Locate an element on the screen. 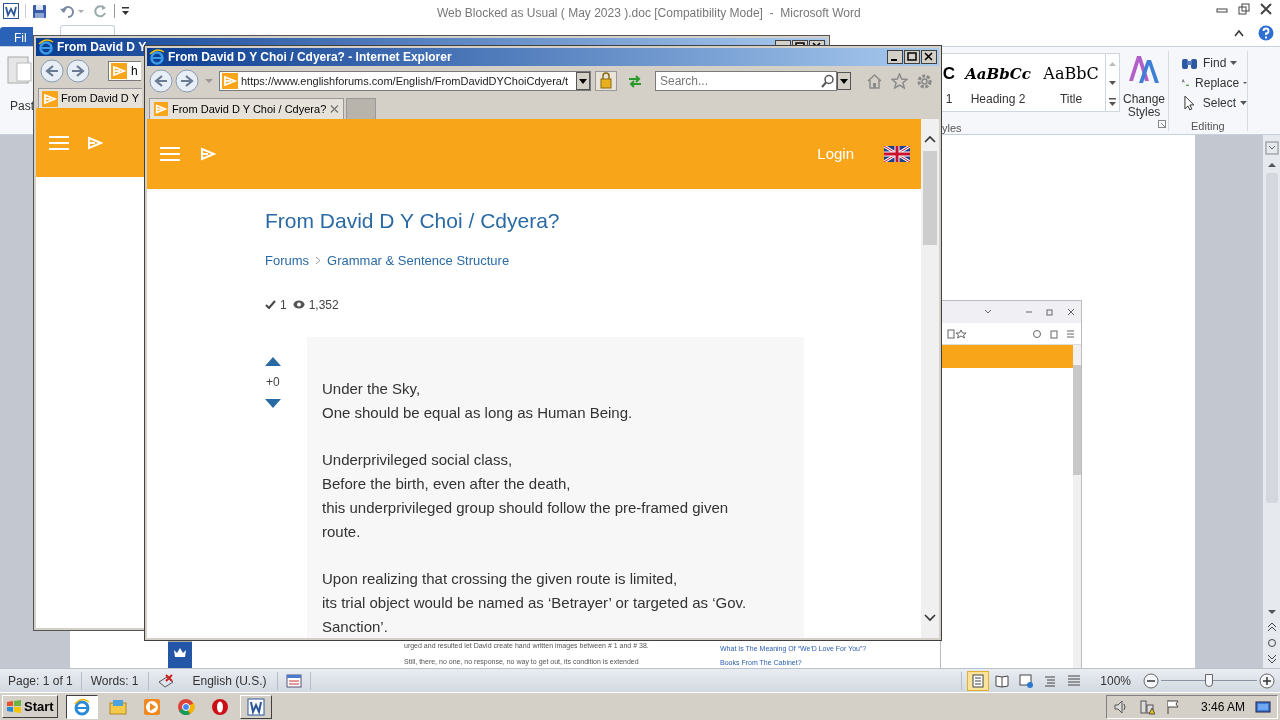 Image resolution: width=1280 pixels, height=720 pixels. address-bar: https://www.englishforums.com/English/FromDavidDYChoiCdyera/t is located at coordinates (405, 81).